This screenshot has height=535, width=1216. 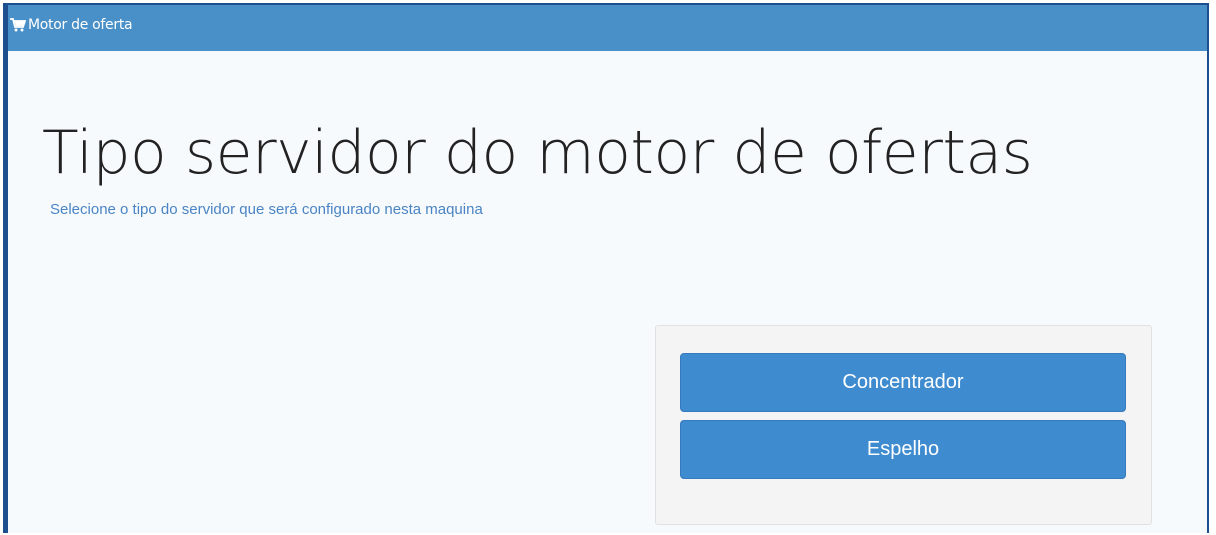 I want to click on title-bar: Motor de oferta, so click(x=607, y=28).